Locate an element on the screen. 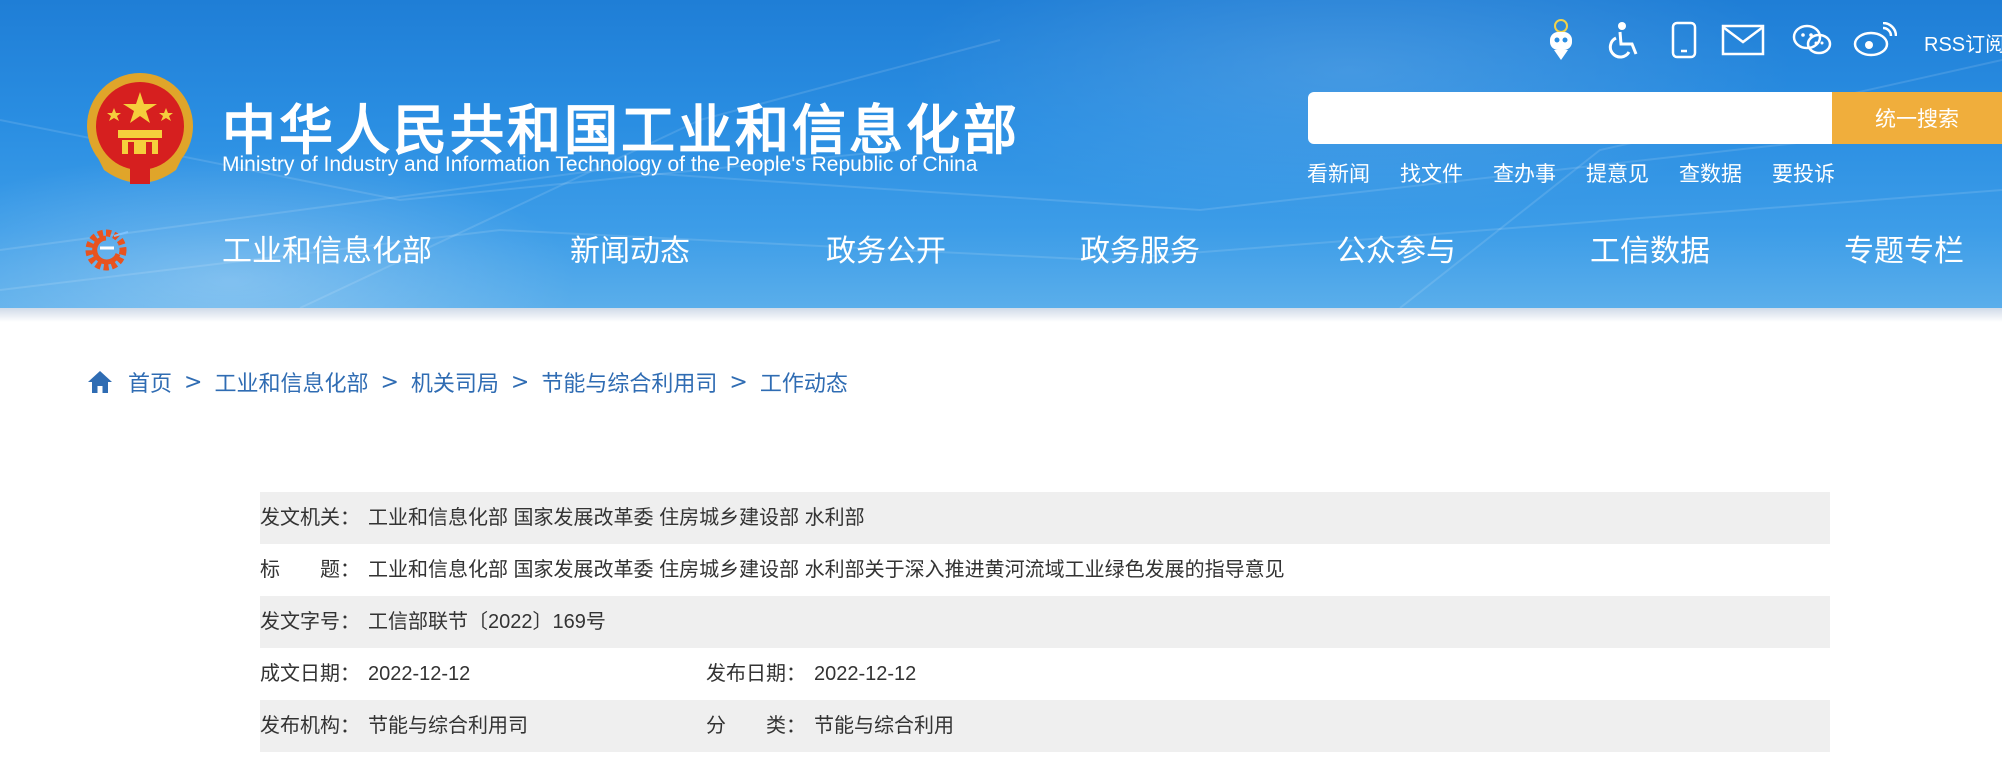 The height and width of the screenshot is (766, 2002). national-emblem-logo is located at coordinates (140, 128).